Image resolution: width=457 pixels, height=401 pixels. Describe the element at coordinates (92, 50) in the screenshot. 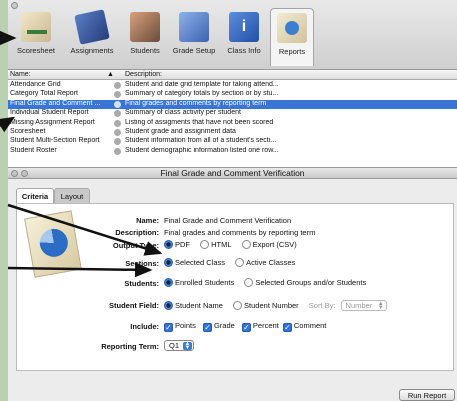

I see `toolbar-label: Assignments` at that location.